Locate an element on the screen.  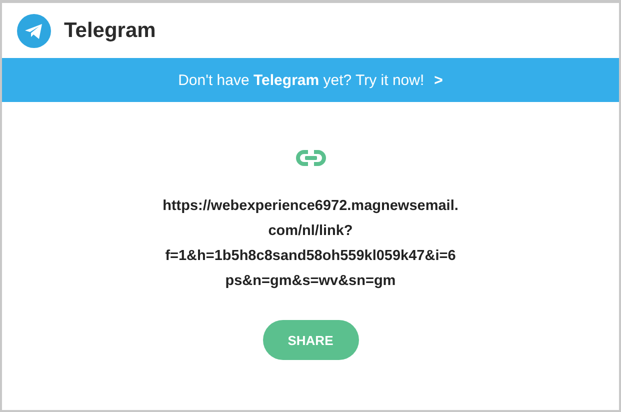
telegram-logo-icon is located at coordinates (34, 31).